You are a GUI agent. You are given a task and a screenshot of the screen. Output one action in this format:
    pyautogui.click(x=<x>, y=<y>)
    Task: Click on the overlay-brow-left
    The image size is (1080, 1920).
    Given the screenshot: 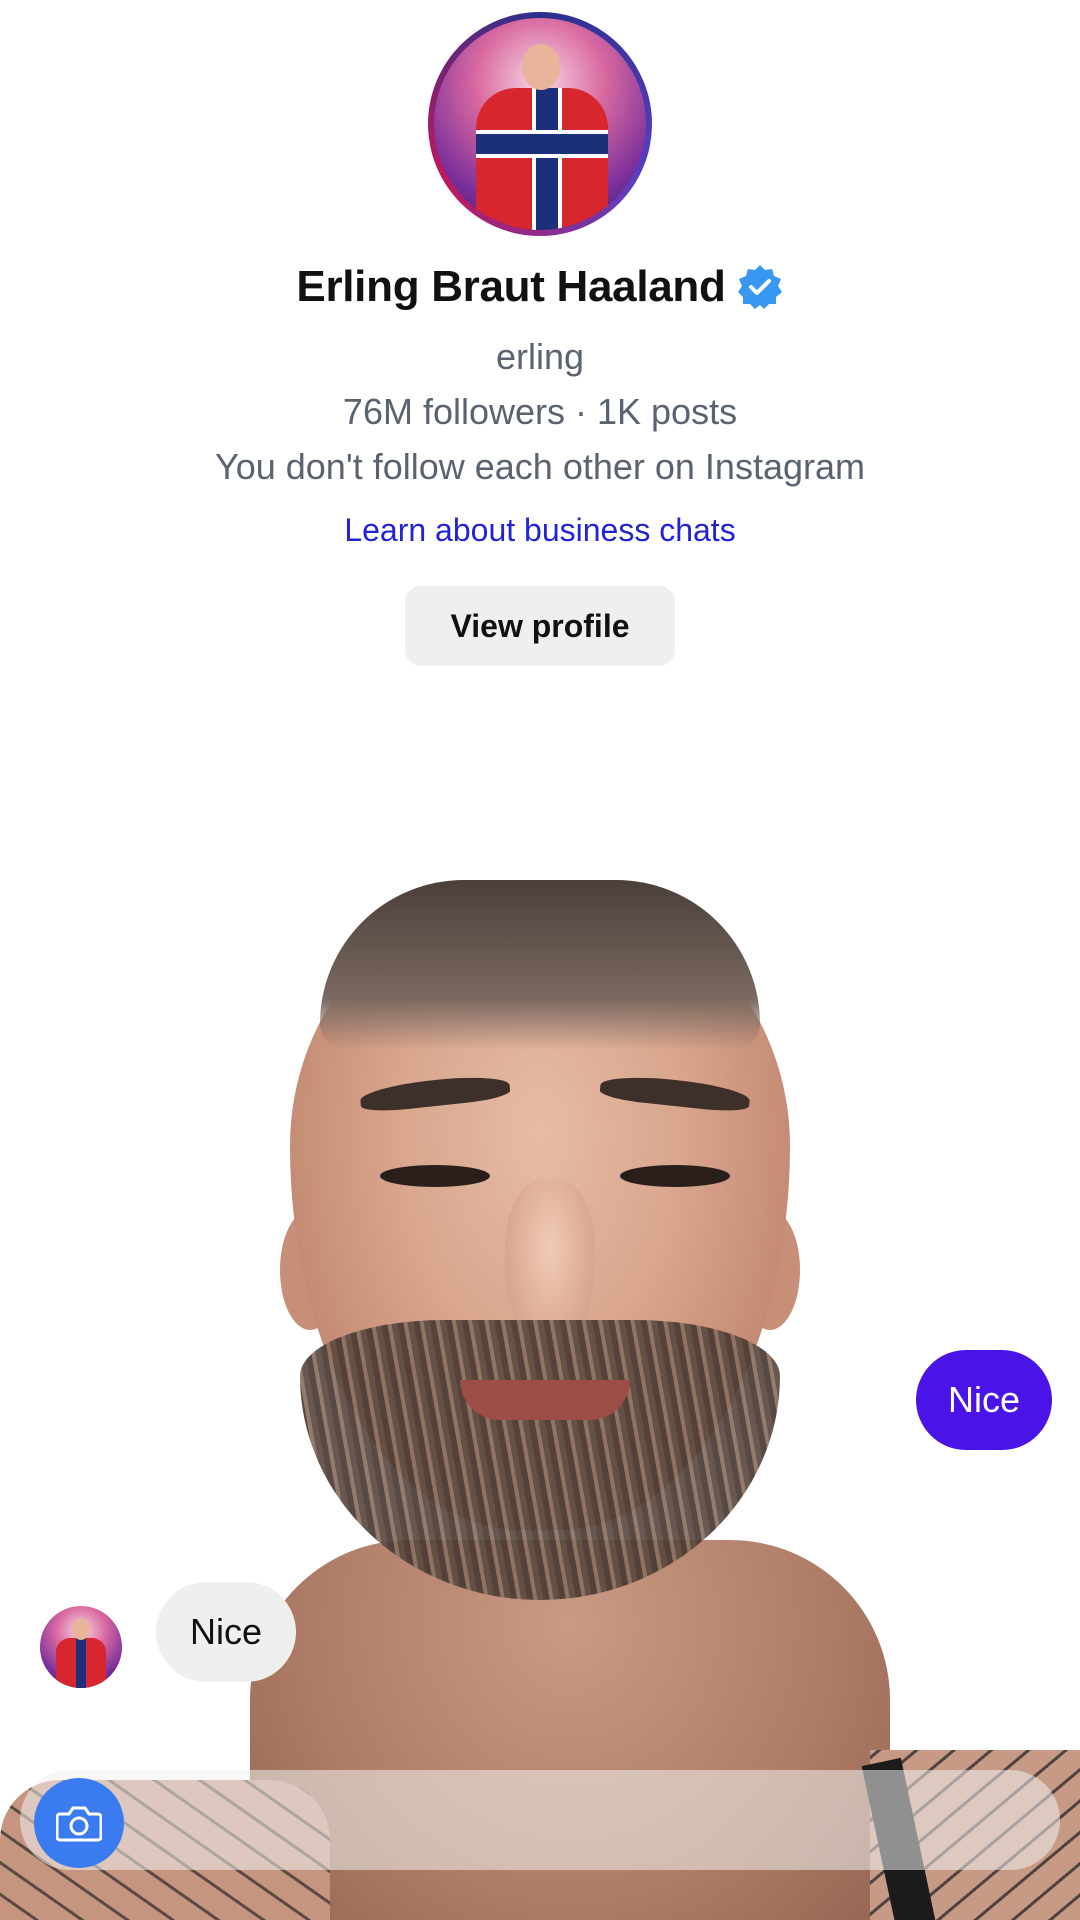 What is the action you would take?
    pyautogui.click(x=435, y=1093)
    